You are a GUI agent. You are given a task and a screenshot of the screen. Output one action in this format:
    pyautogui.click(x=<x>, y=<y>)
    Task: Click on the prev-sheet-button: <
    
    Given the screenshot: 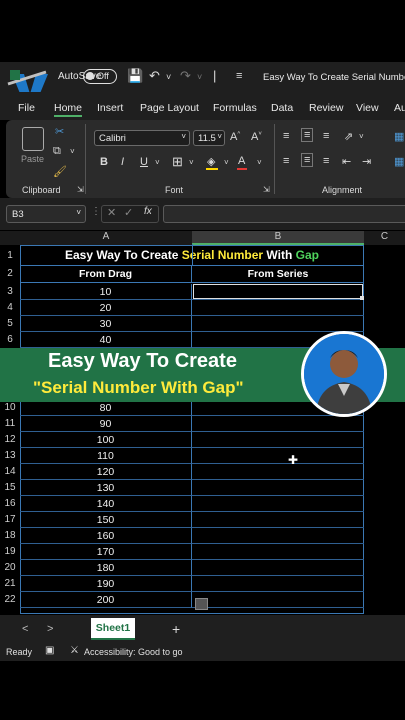 What is the action you would take?
    pyautogui.click(x=25, y=629)
    